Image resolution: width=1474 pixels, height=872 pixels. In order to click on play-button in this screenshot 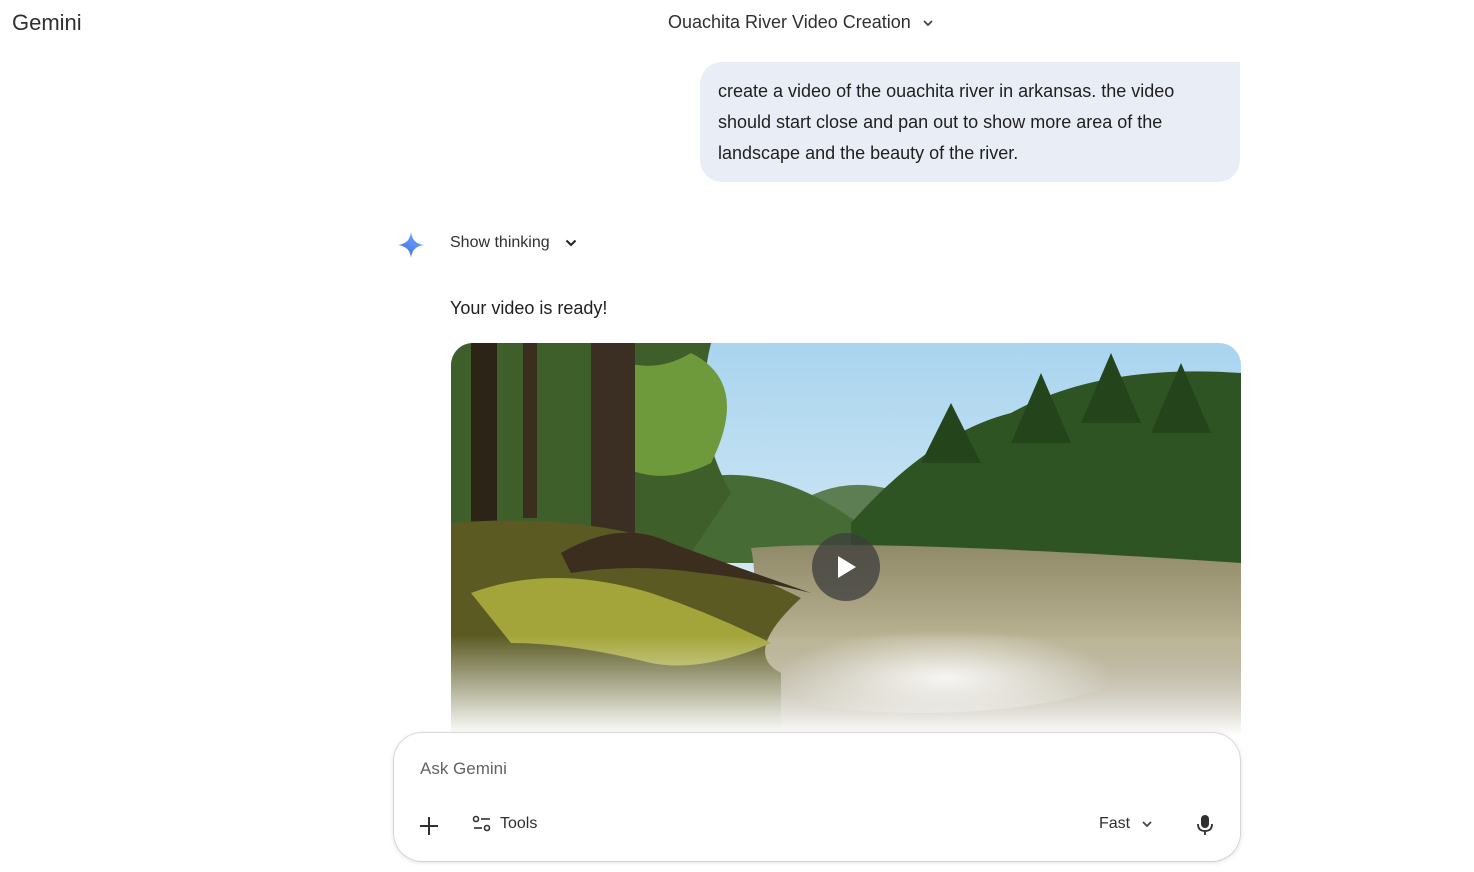, I will do `click(846, 567)`.